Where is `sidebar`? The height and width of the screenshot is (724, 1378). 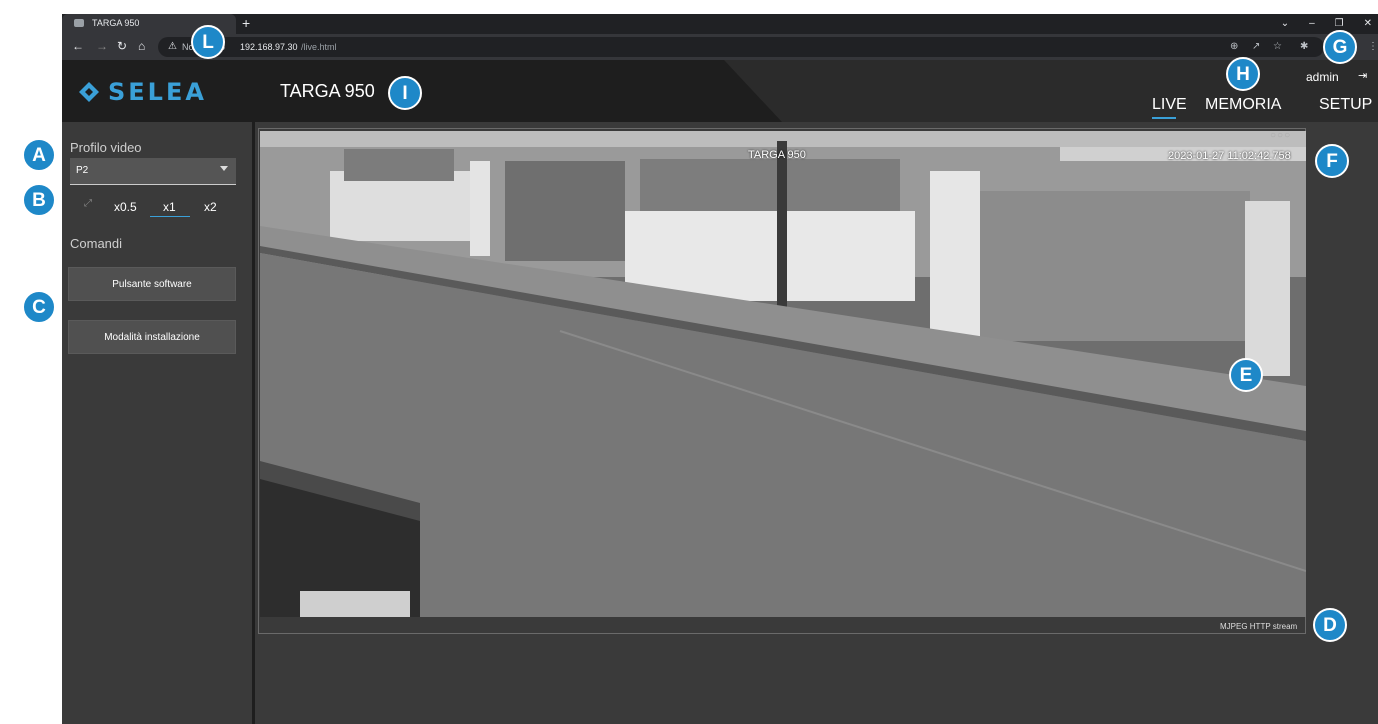
sidebar is located at coordinates (157, 423).